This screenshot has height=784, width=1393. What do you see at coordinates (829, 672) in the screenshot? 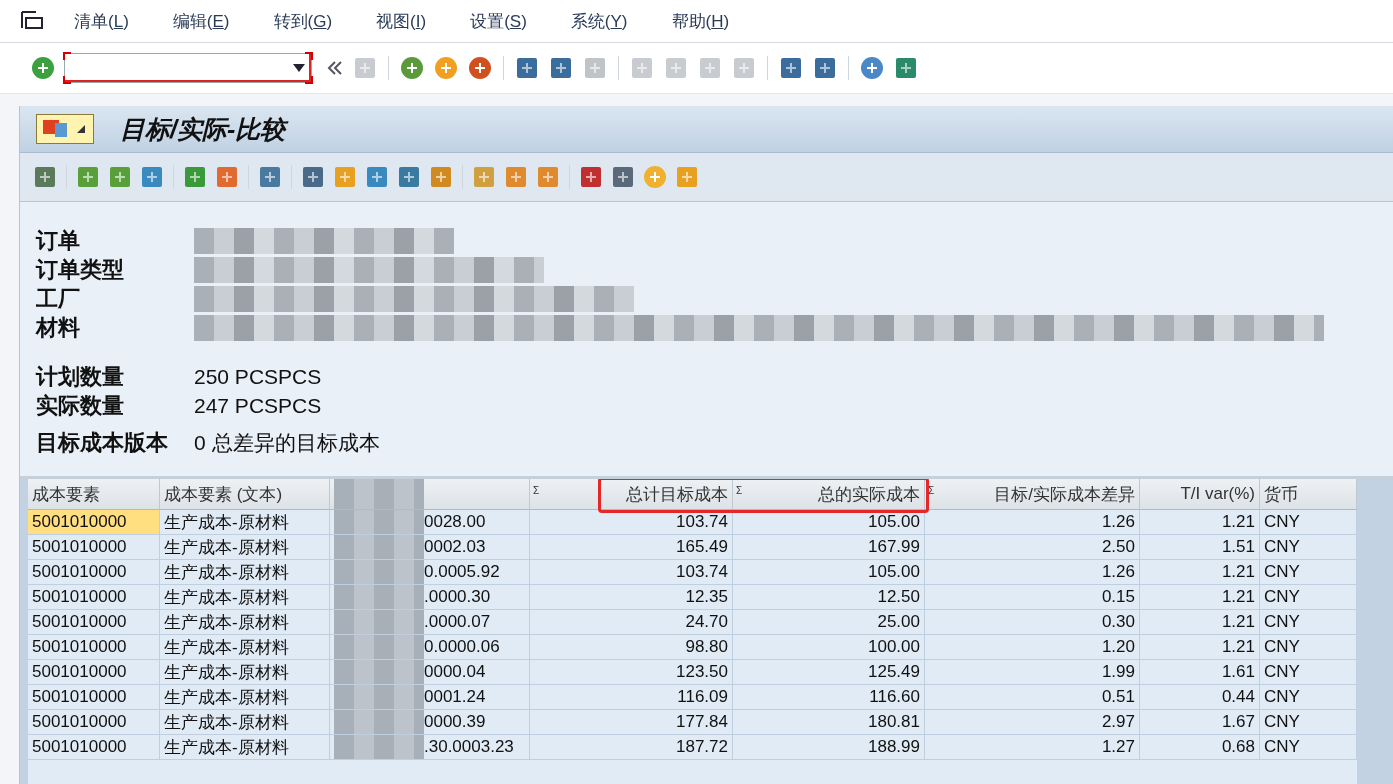
I see `table-cell: 125.49` at bounding box center [829, 672].